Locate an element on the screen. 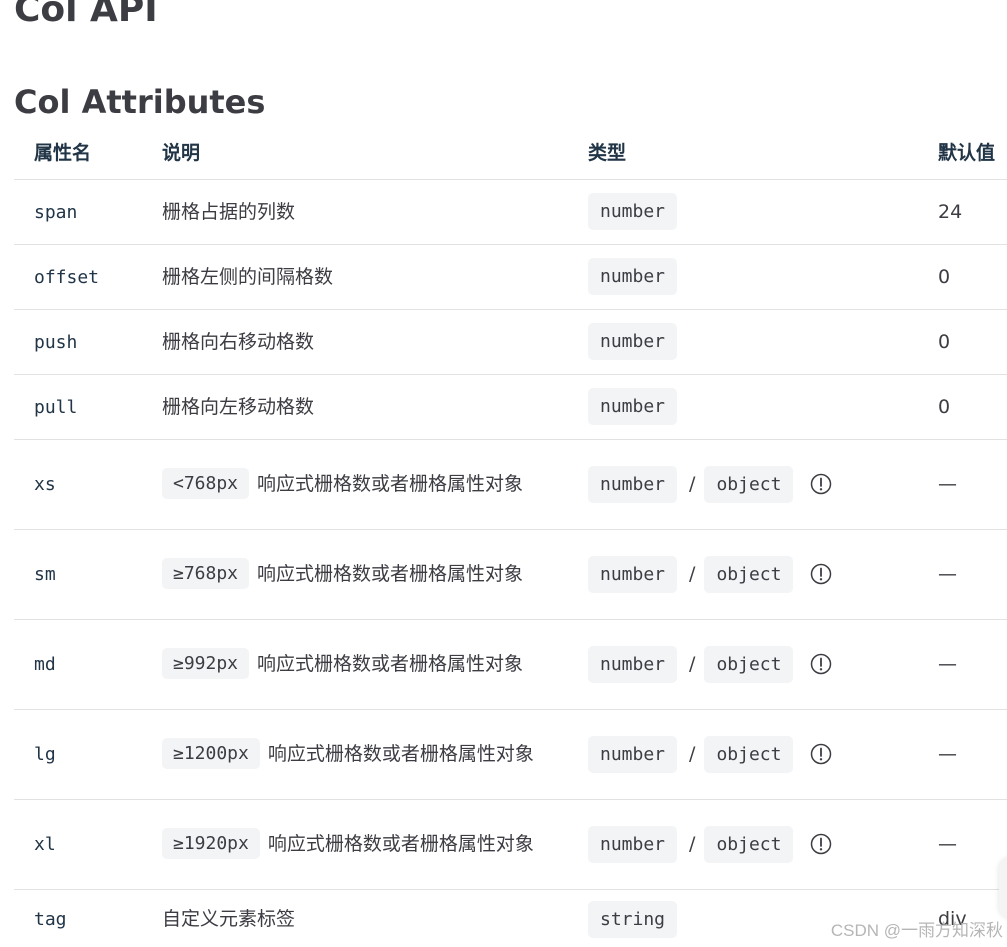  cell-description: ≥1200px 响应式栅格数或者栅格属性对象 is located at coordinates (371, 754).